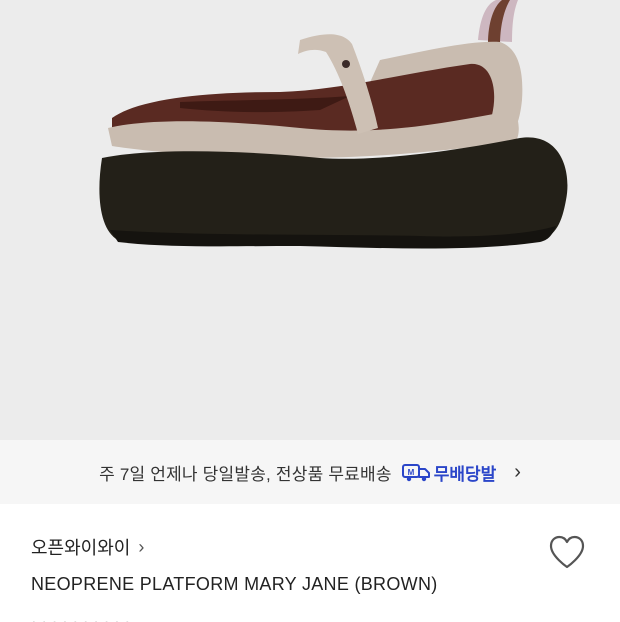 The width and height of the screenshot is (620, 622). What do you see at coordinates (465, 474) in the screenshot?
I see `free-shipping-label: 무배당발` at bounding box center [465, 474].